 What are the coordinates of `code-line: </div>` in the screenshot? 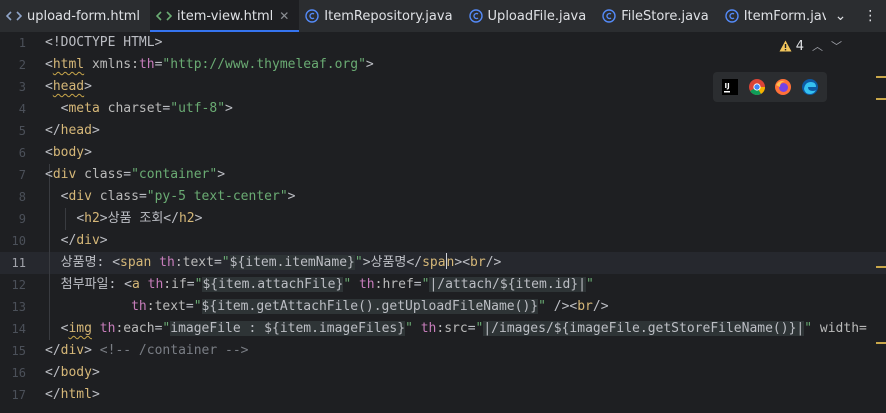 It's located at (84, 240).